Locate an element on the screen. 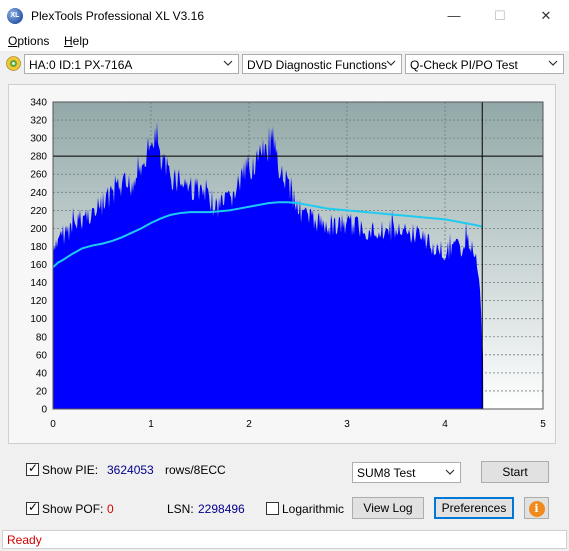 This screenshot has width=569, height=551. pie-unit: rows/8ECC is located at coordinates (195, 470).